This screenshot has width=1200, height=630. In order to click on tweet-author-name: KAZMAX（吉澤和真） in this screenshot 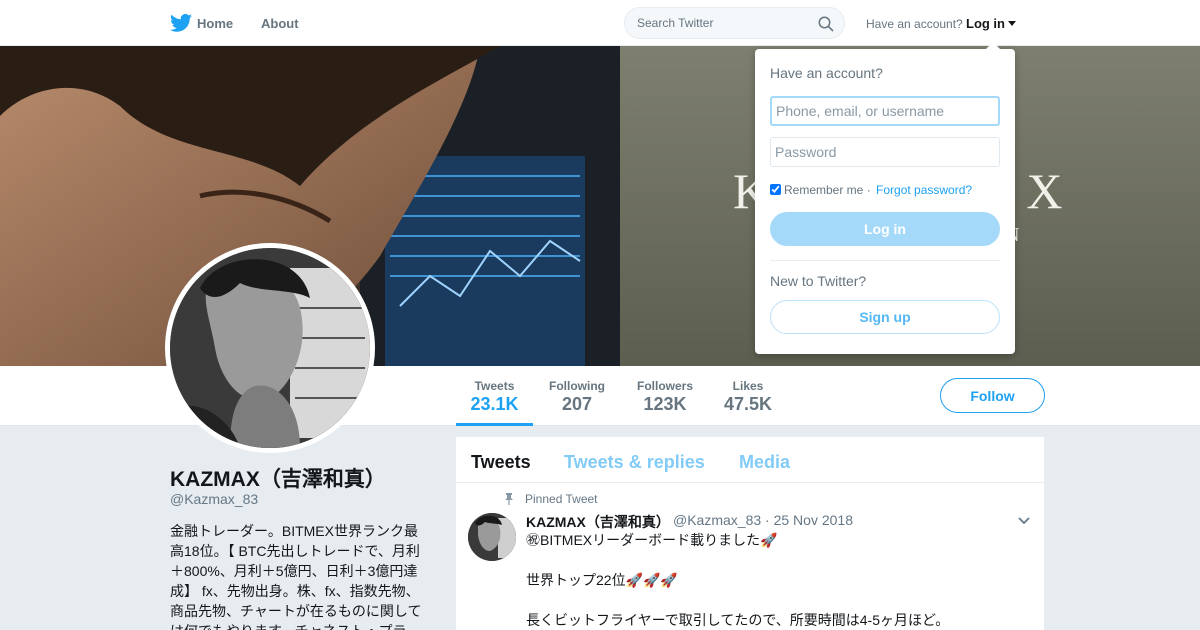, I will do `click(598, 522)`.